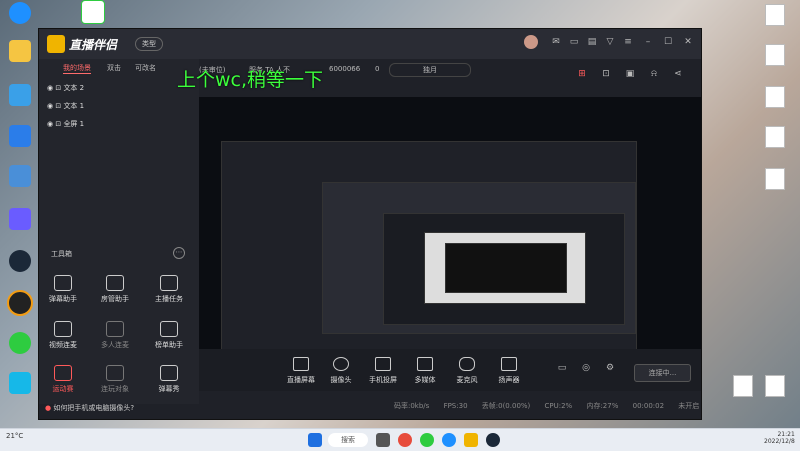 This screenshot has width=800, height=451. Describe the element at coordinates (606, 74) in the screenshot. I see `lock-icon: ⊡` at that location.